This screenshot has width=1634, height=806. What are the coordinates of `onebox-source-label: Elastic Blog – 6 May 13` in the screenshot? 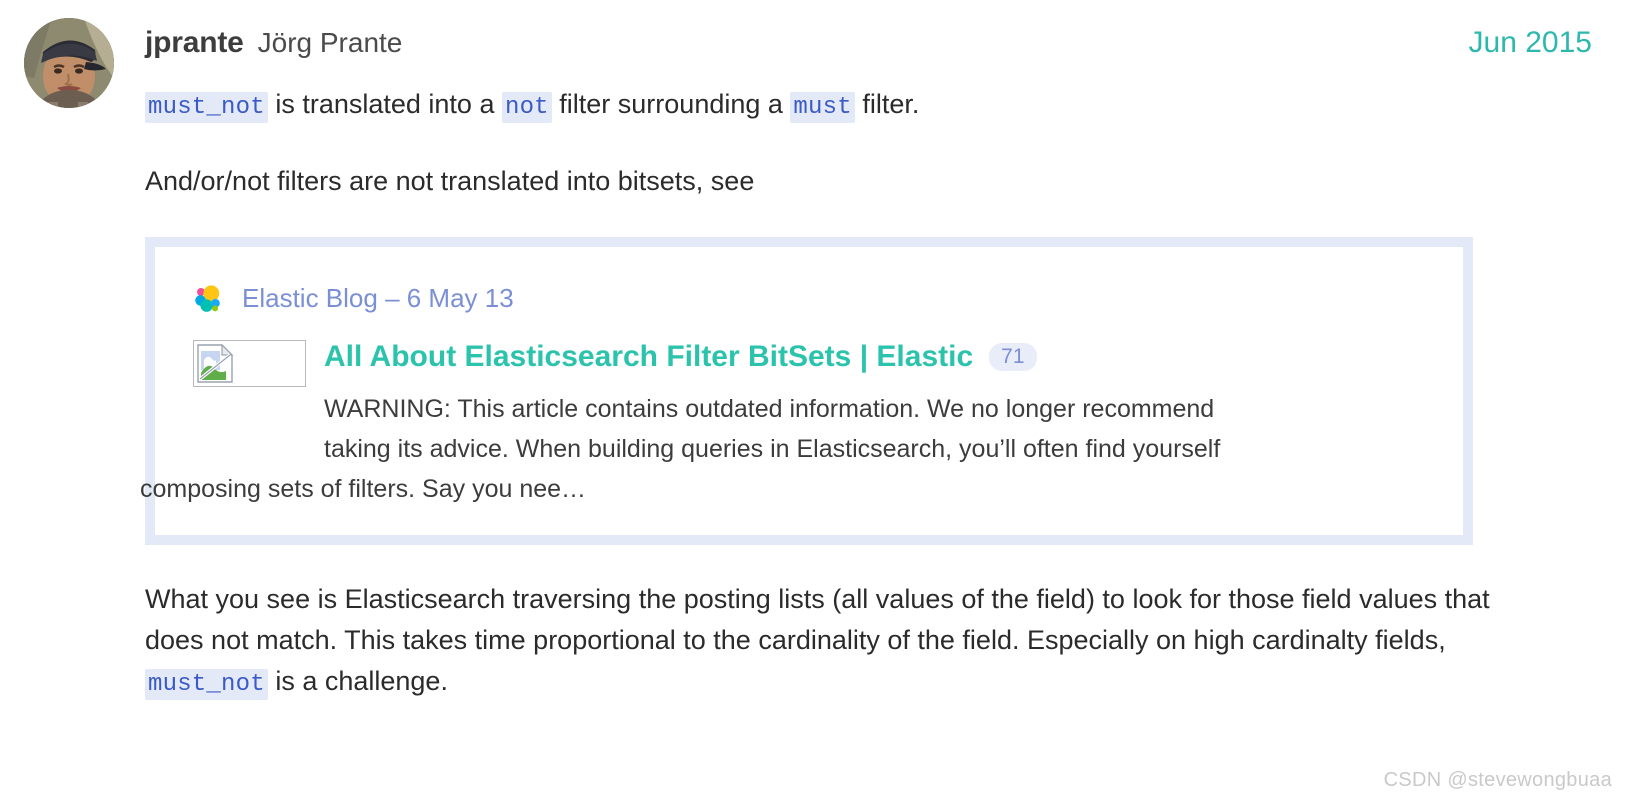 It's located at (378, 298).